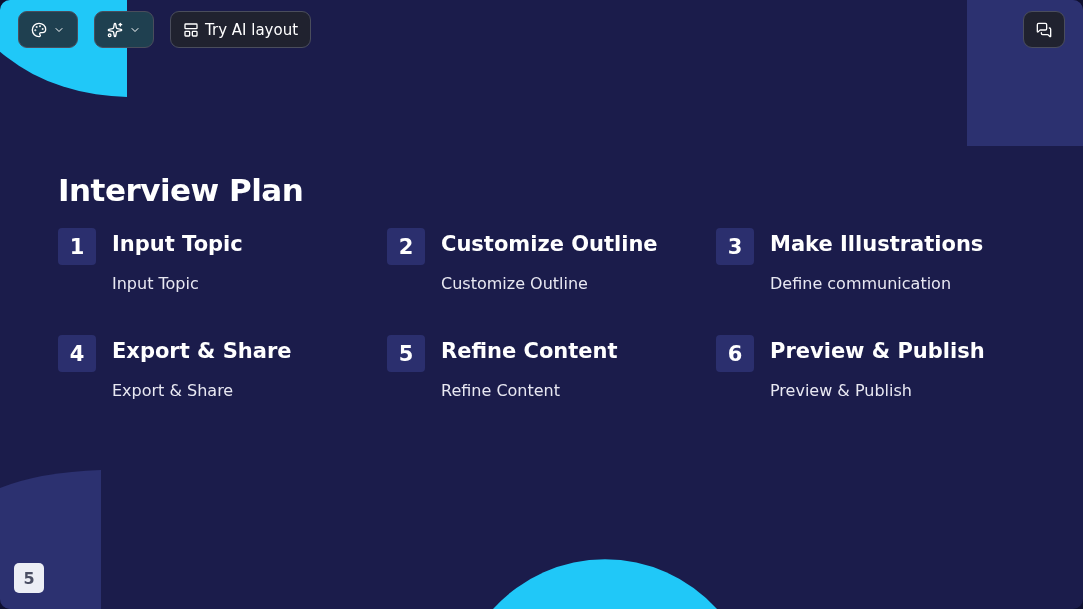  What do you see at coordinates (181, 190) in the screenshot?
I see `slide-title: Interview Plan` at bounding box center [181, 190].